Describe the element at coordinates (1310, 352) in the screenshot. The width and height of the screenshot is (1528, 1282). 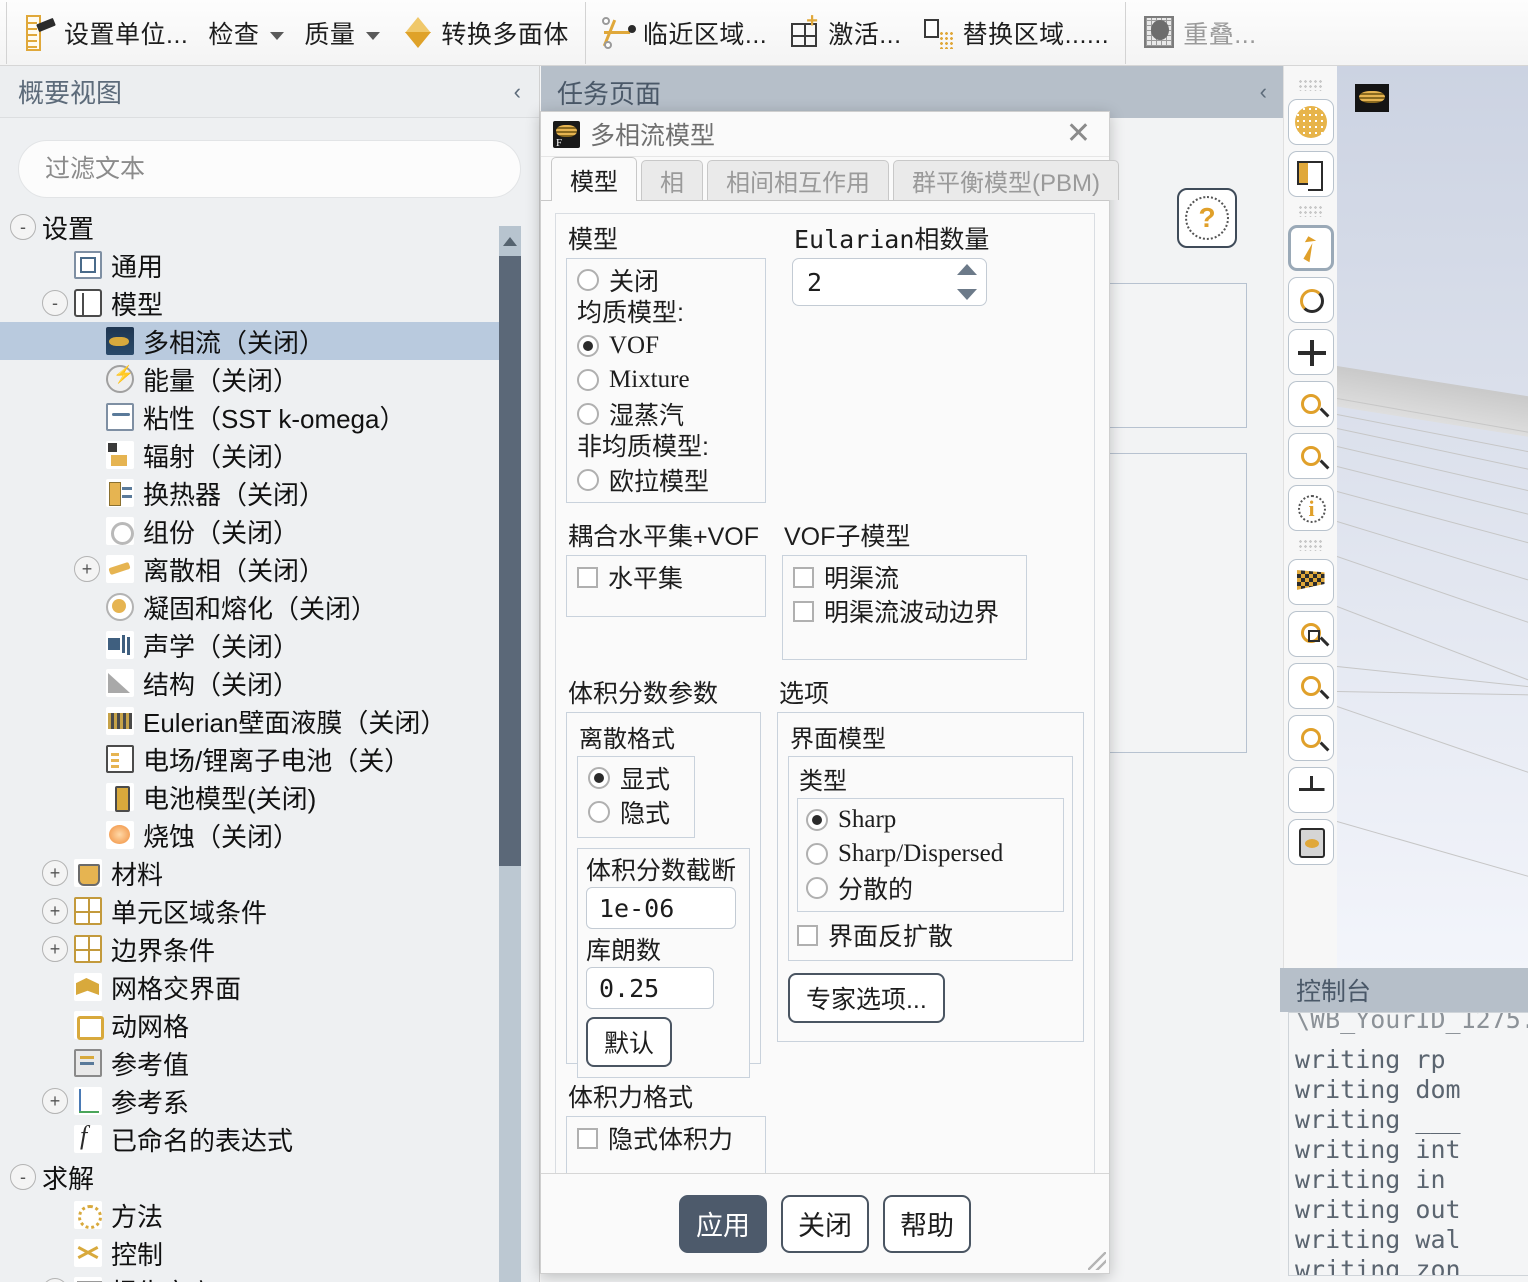
I see `pan-view-icon` at that location.